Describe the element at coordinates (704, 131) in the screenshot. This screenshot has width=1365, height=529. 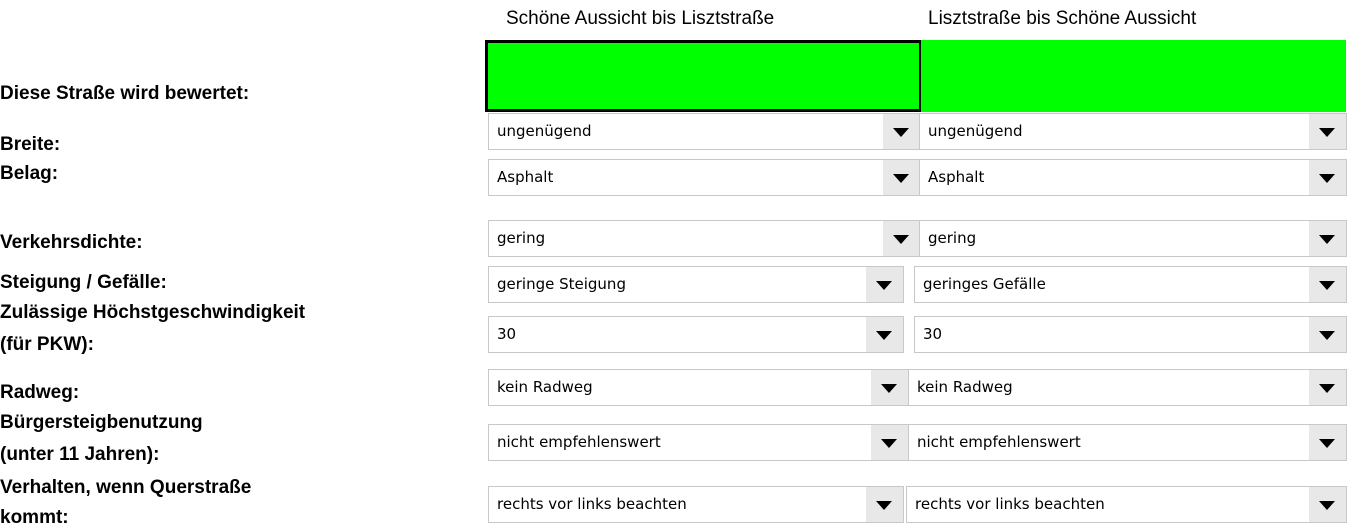
I see `width-select-left: ungenügend` at that location.